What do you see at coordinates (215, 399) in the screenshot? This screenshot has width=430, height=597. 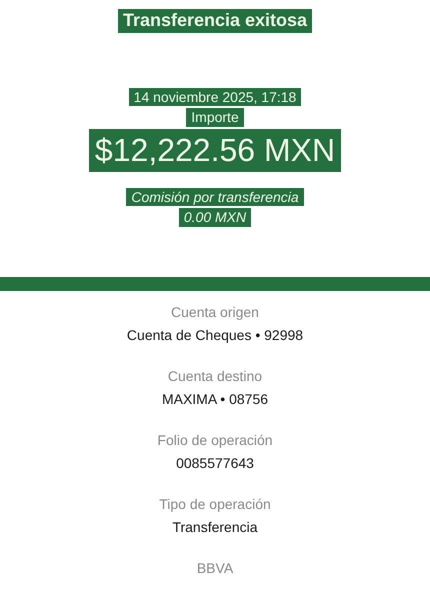 I see `detail-value: MAXIMA • 08756` at bounding box center [215, 399].